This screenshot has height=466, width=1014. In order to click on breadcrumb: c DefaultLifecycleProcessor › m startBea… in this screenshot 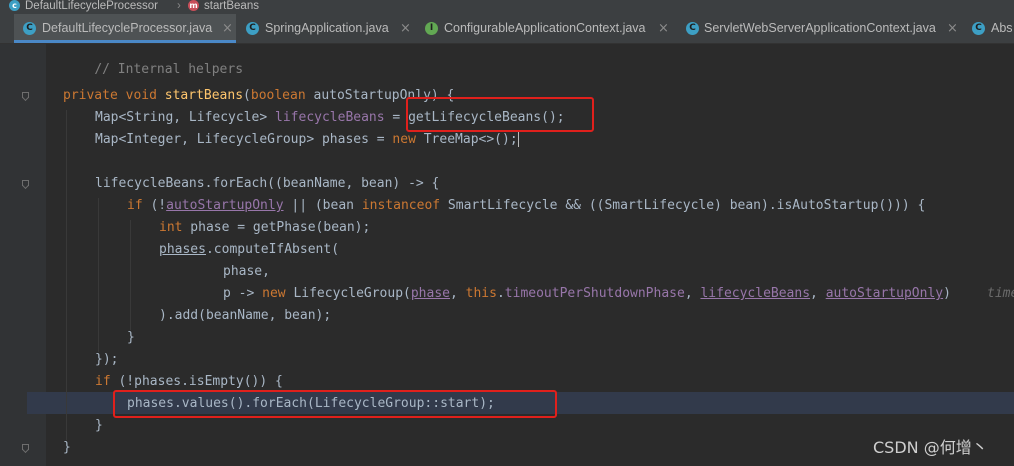, I will do `click(507, 7)`.